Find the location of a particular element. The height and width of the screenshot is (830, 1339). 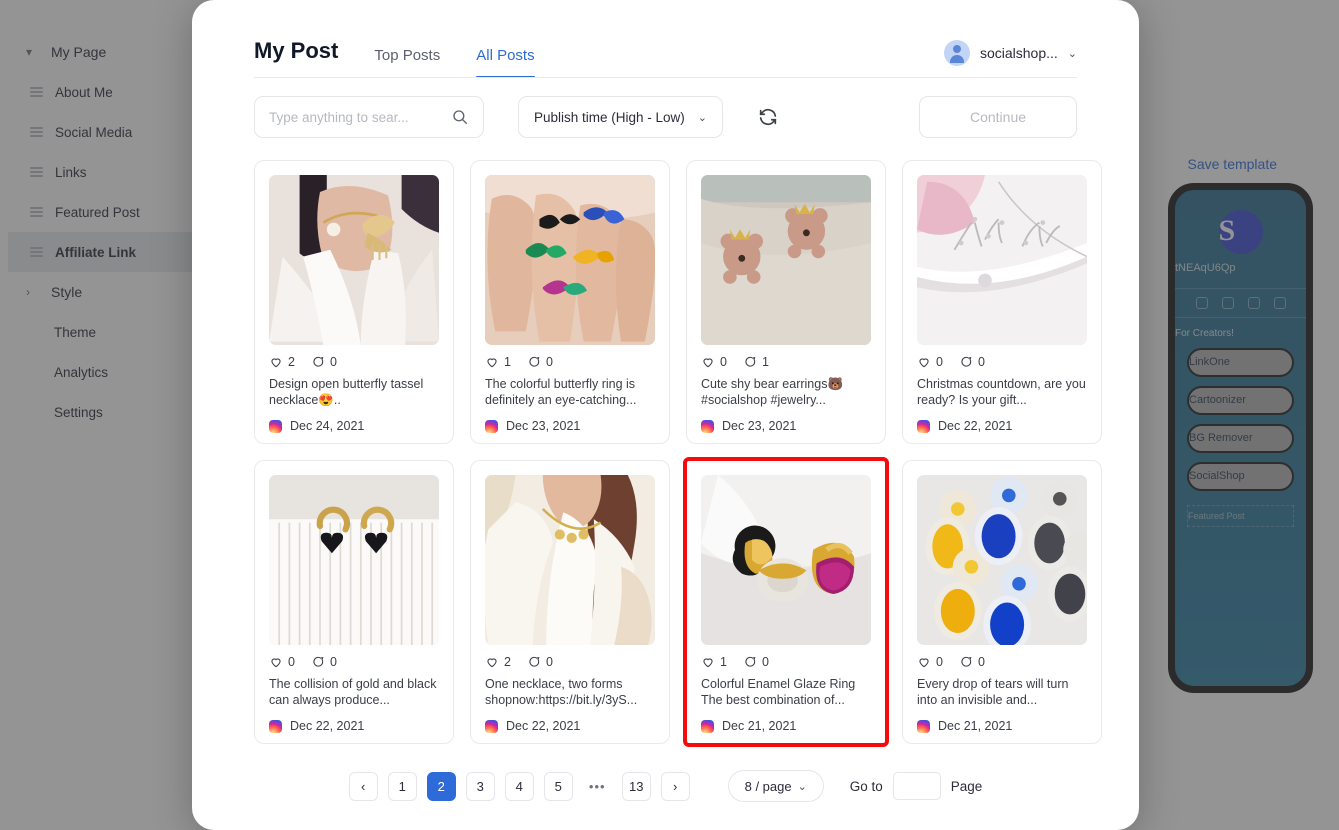

search-input is located at coordinates (360, 117).